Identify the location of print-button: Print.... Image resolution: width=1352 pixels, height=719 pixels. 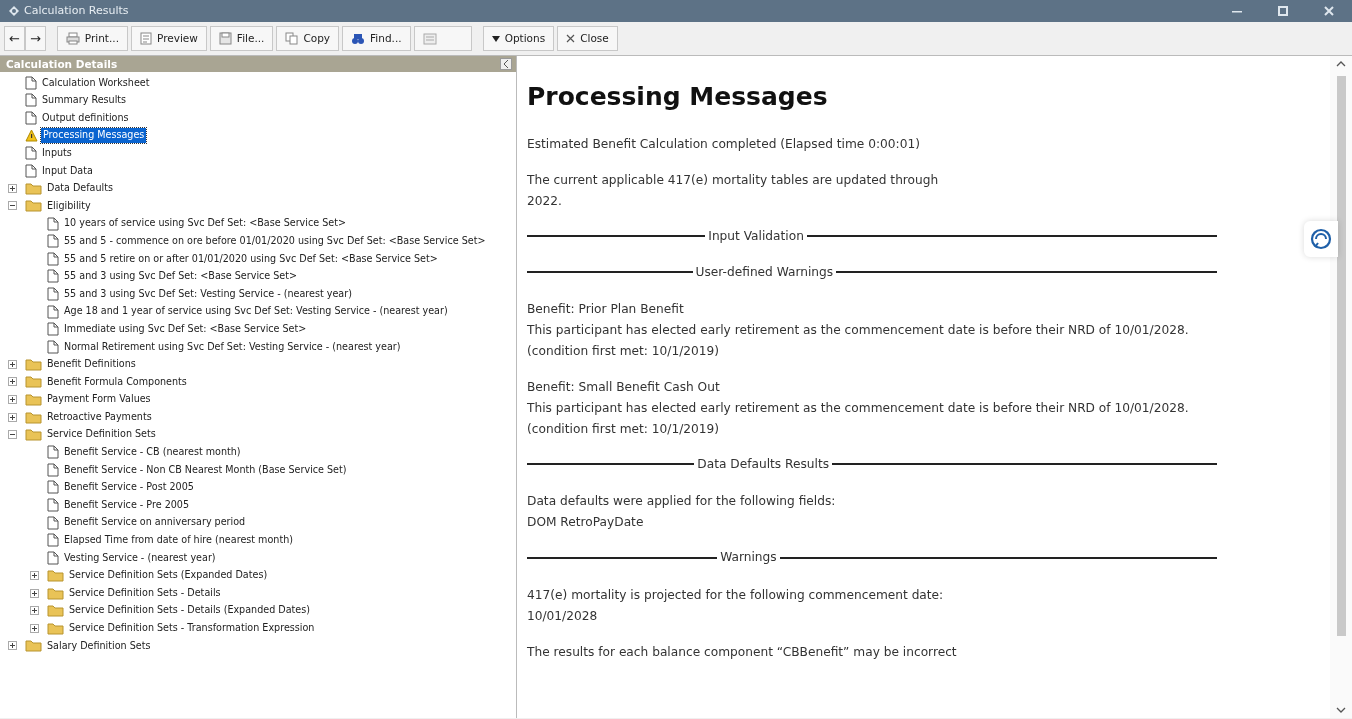
(92, 38).